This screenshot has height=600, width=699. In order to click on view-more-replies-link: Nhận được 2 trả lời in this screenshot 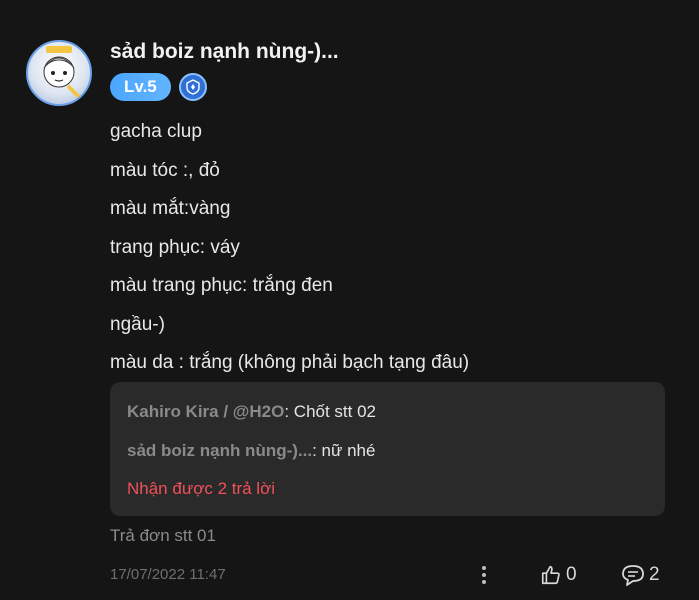, I will do `click(201, 489)`.